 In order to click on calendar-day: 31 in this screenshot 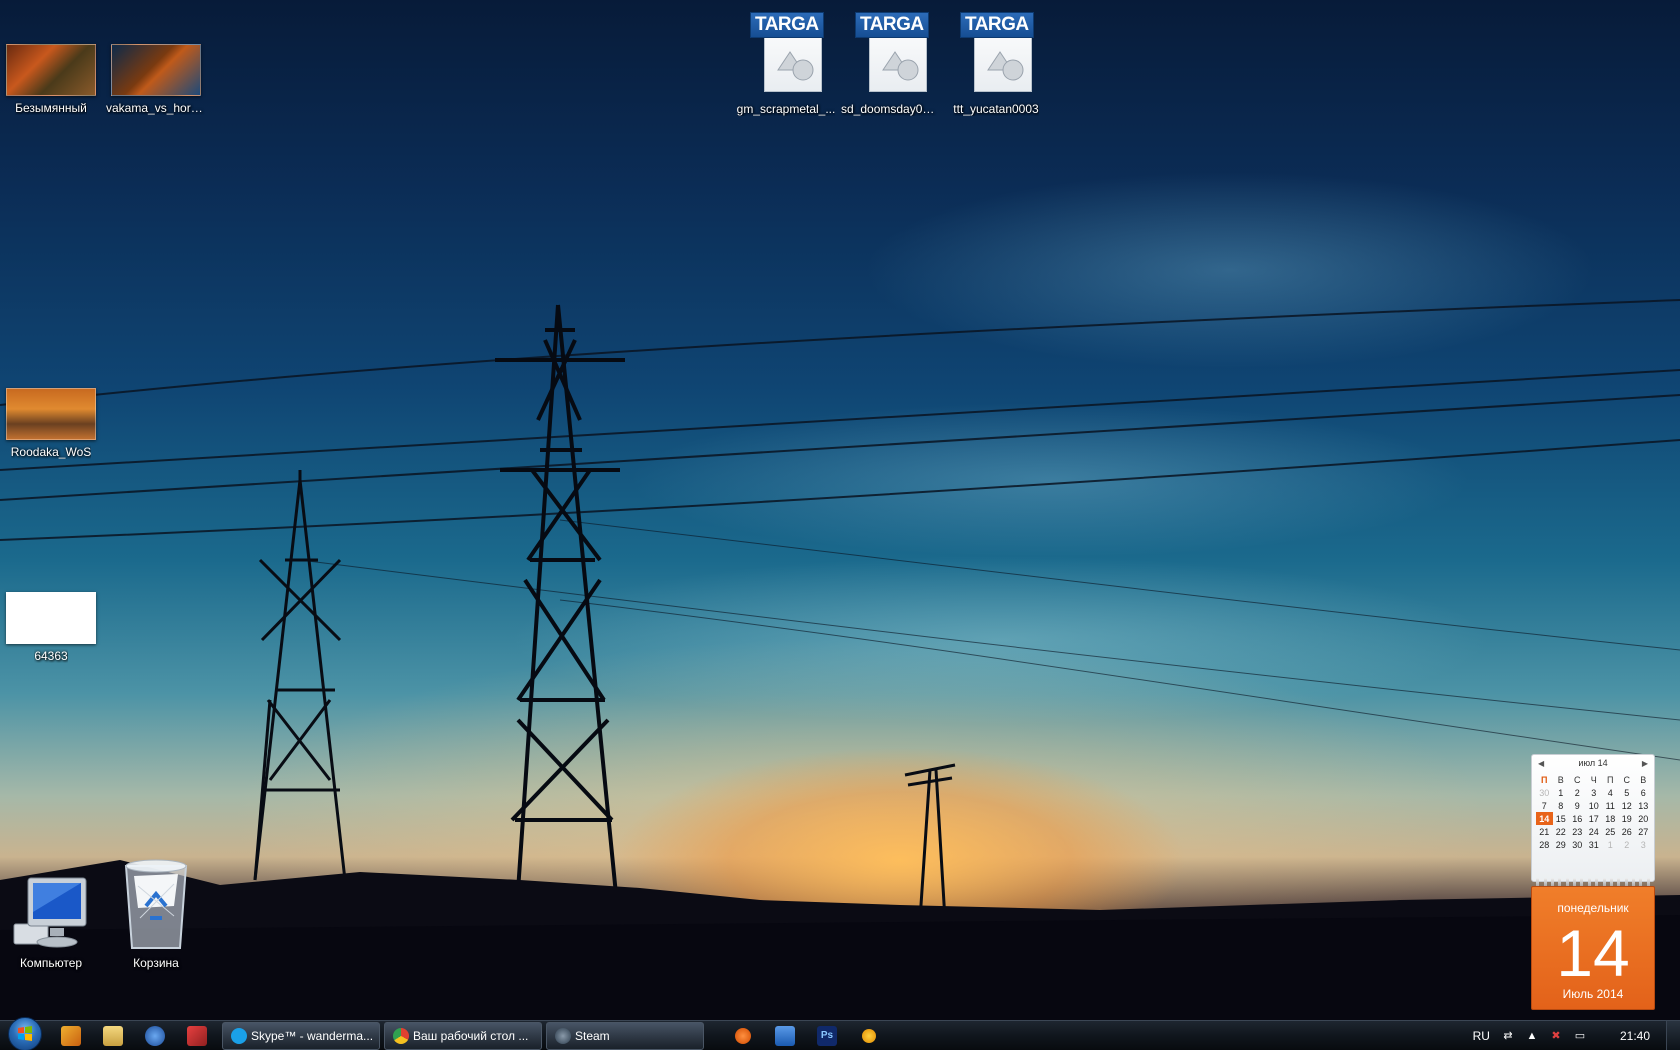, I will do `click(1594, 844)`.